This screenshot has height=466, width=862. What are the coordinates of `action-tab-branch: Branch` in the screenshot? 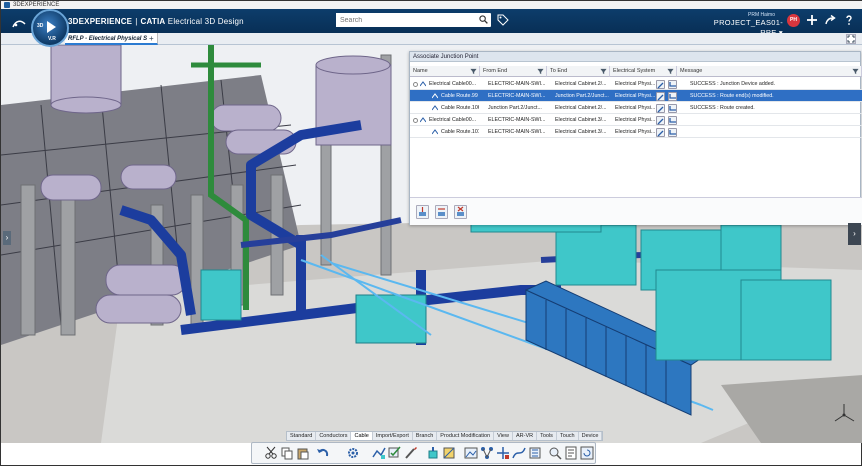 It's located at (425, 436).